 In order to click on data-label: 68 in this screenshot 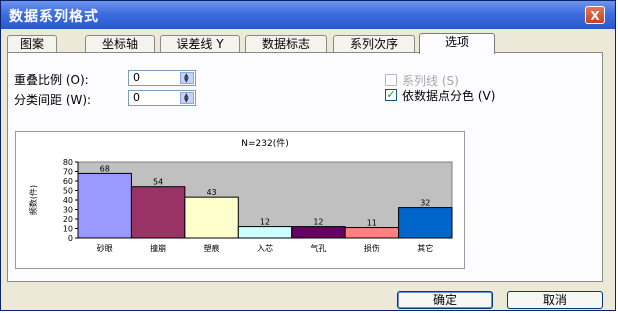, I will do `click(105, 168)`.